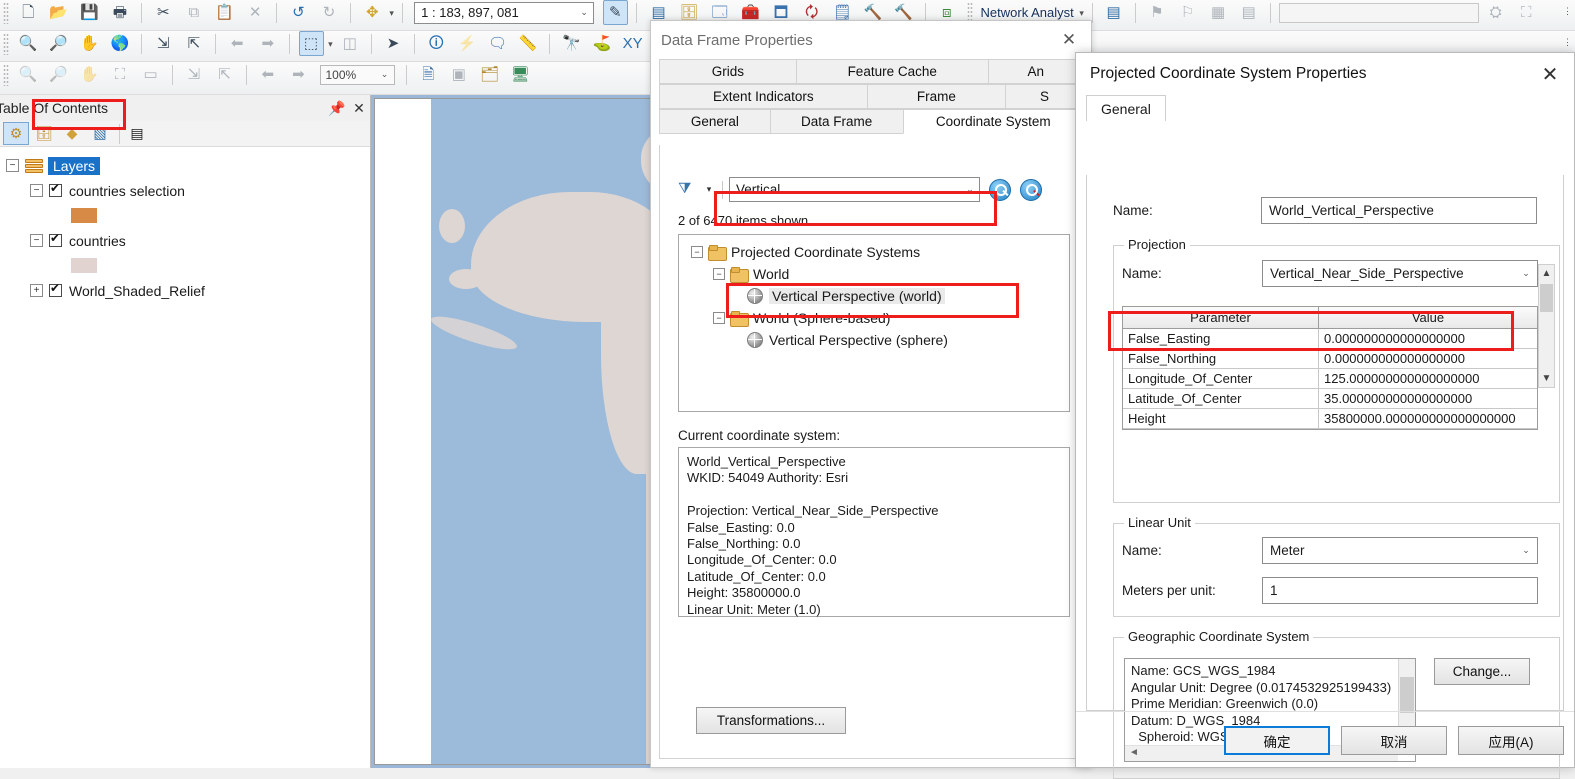 This screenshot has height=779, width=1575. Describe the element at coordinates (1218, 12) in the screenshot. I see `build-network-icon: ▦` at that location.